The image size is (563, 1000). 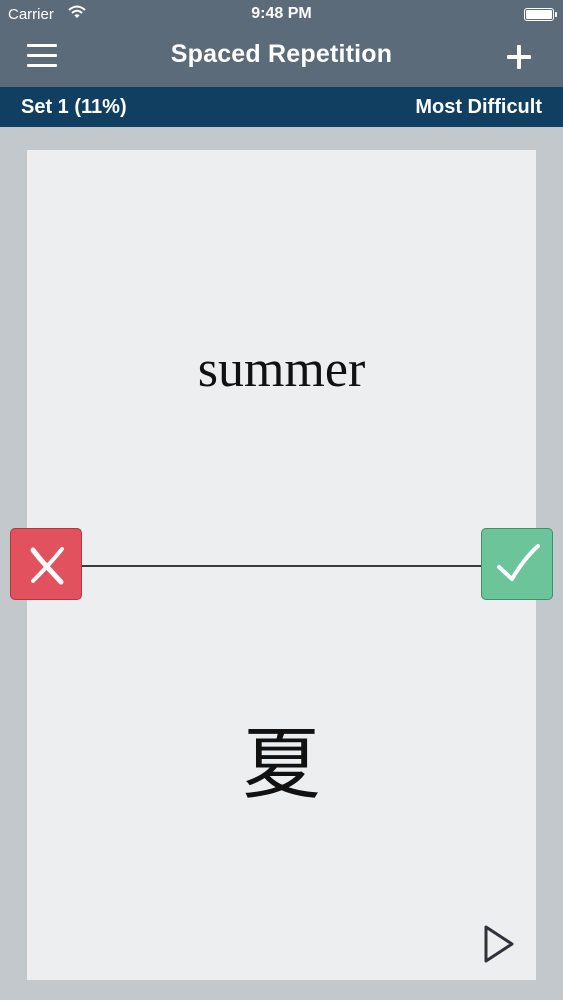 I want to click on set-progress-bar: Set 1 (11%) Most Difficult, so click(x=281, y=107).